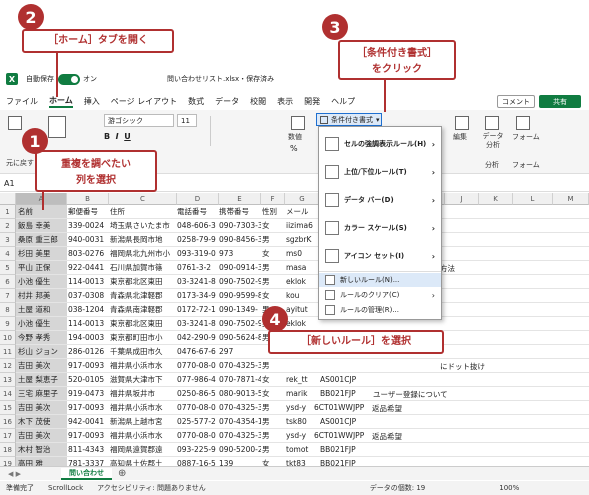  Describe the element at coordinates (240, 199) in the screenshot. I see `col-header-e: E` at that location.